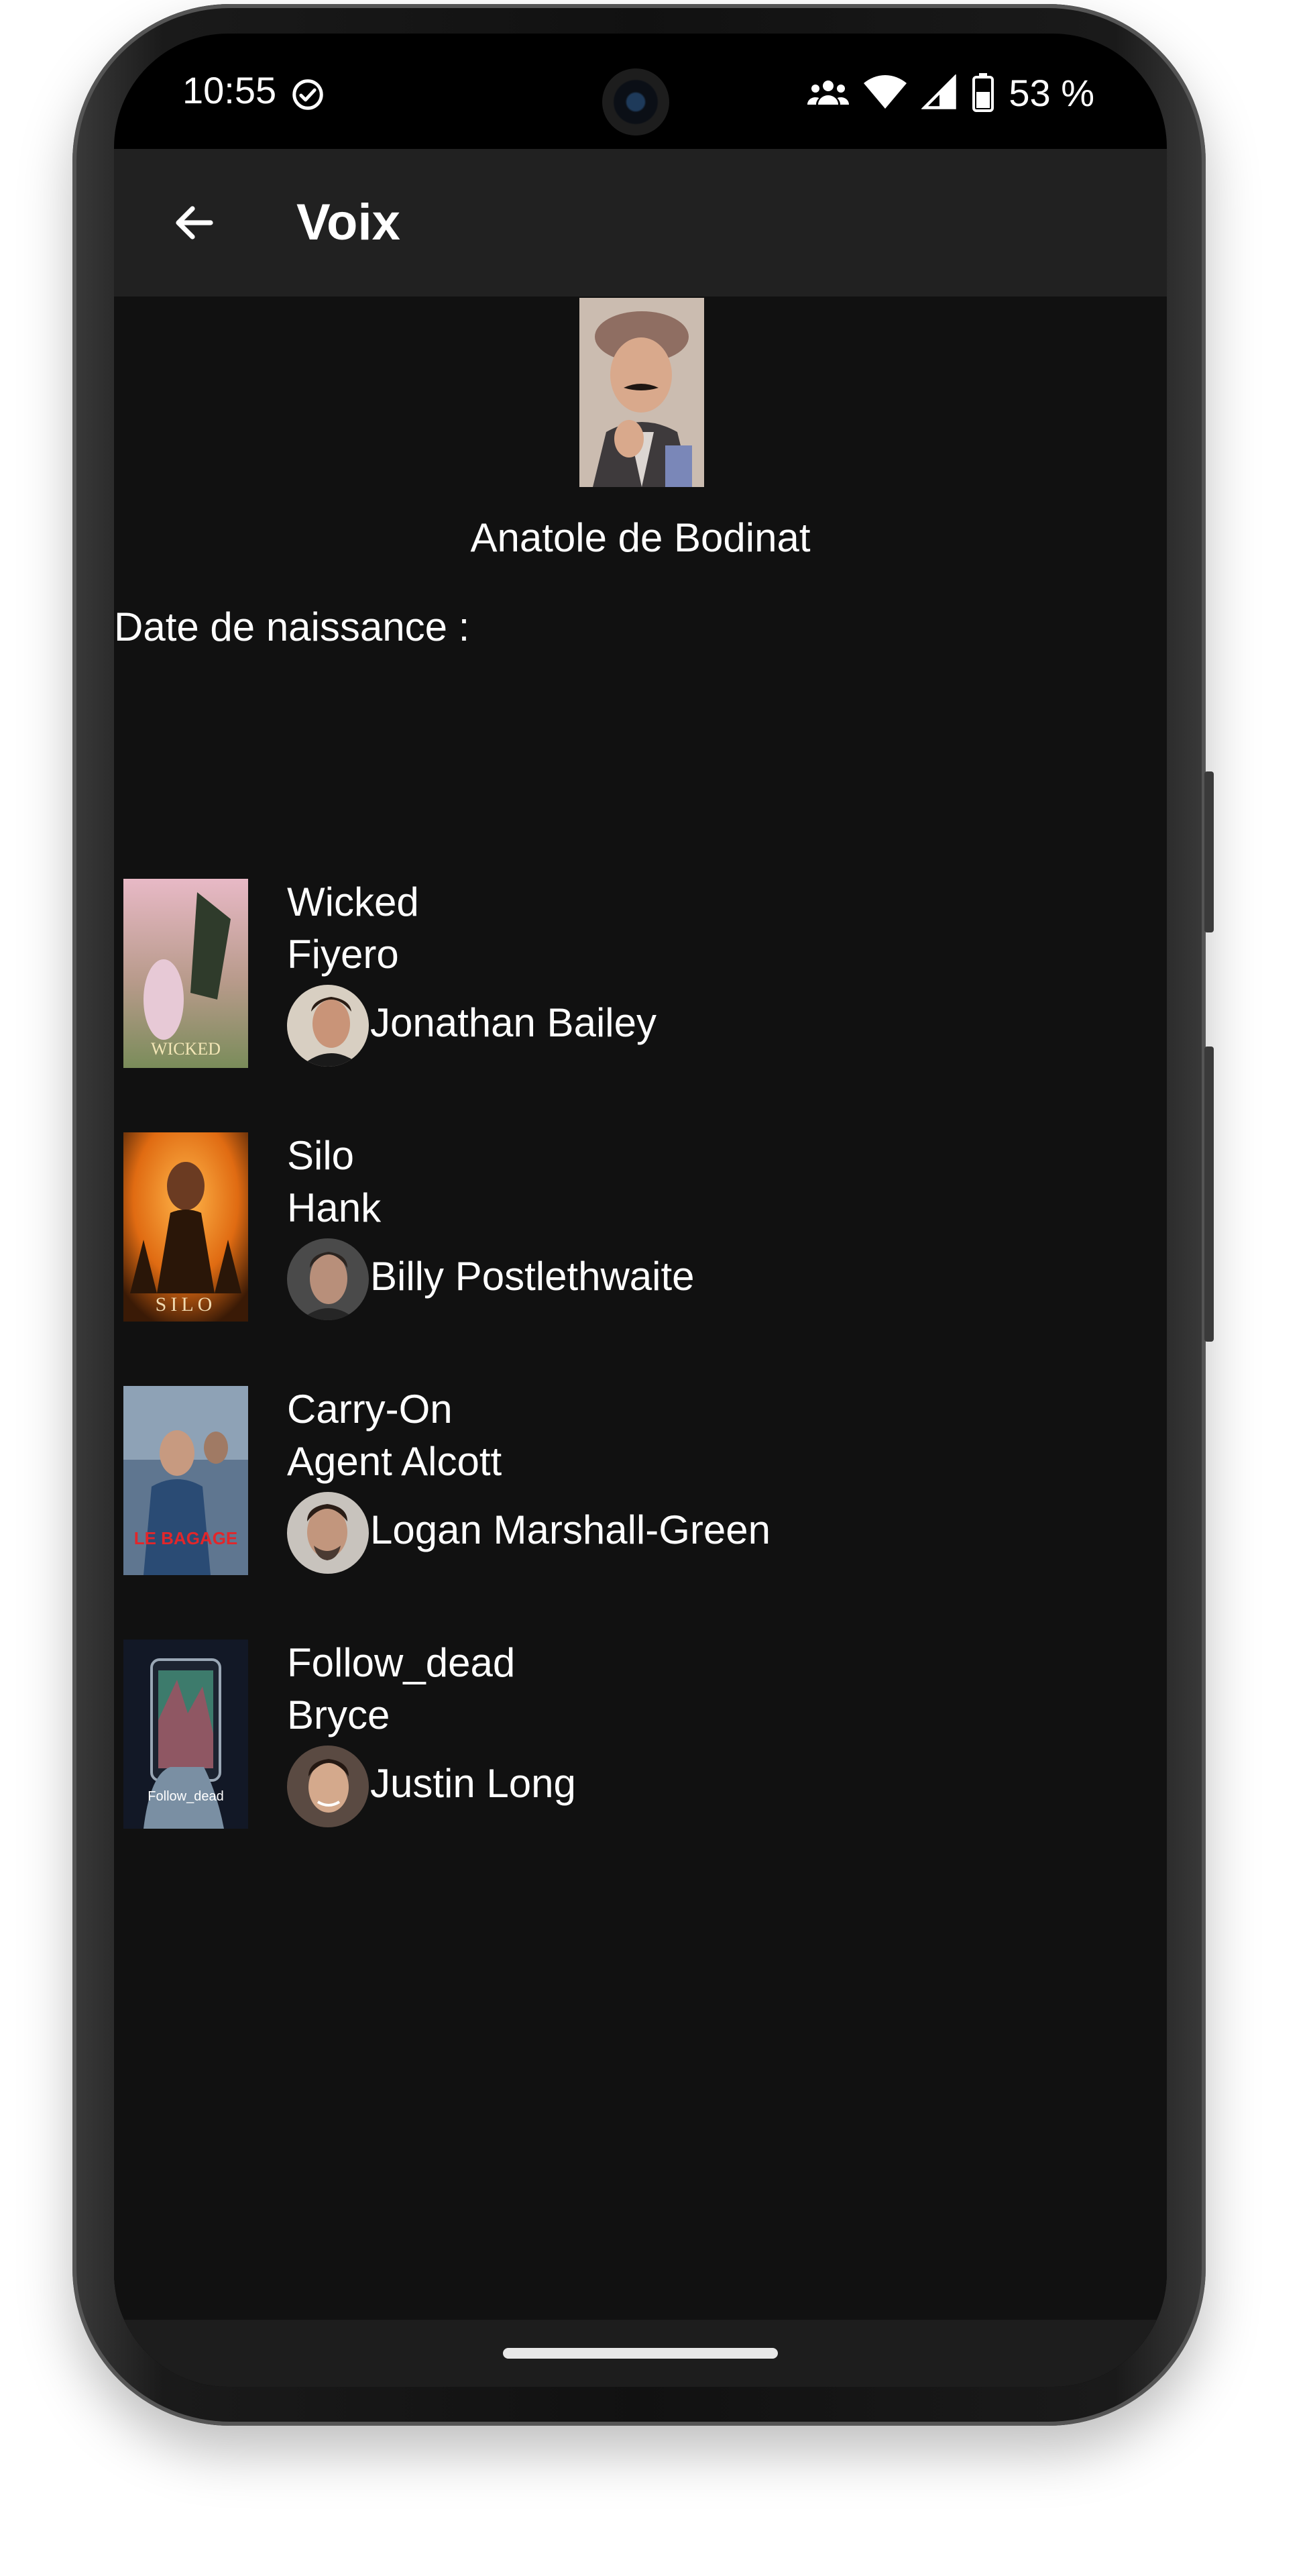 The image size is (1313, 2576). I want to click on credit-title: Silo, so click(321, 1155).